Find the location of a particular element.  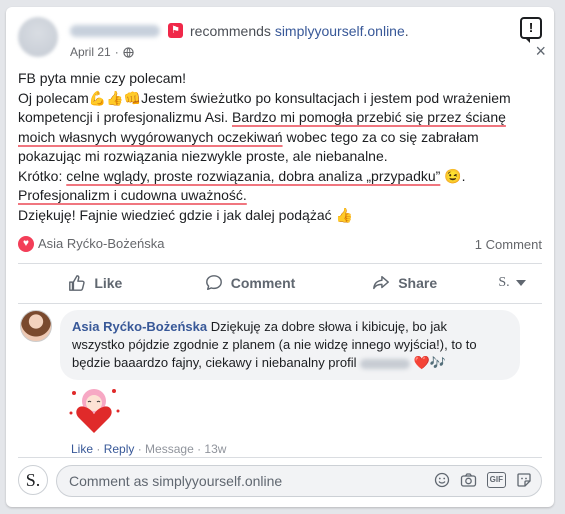

composer-tools: GIF is located at coordinates (483, 480).